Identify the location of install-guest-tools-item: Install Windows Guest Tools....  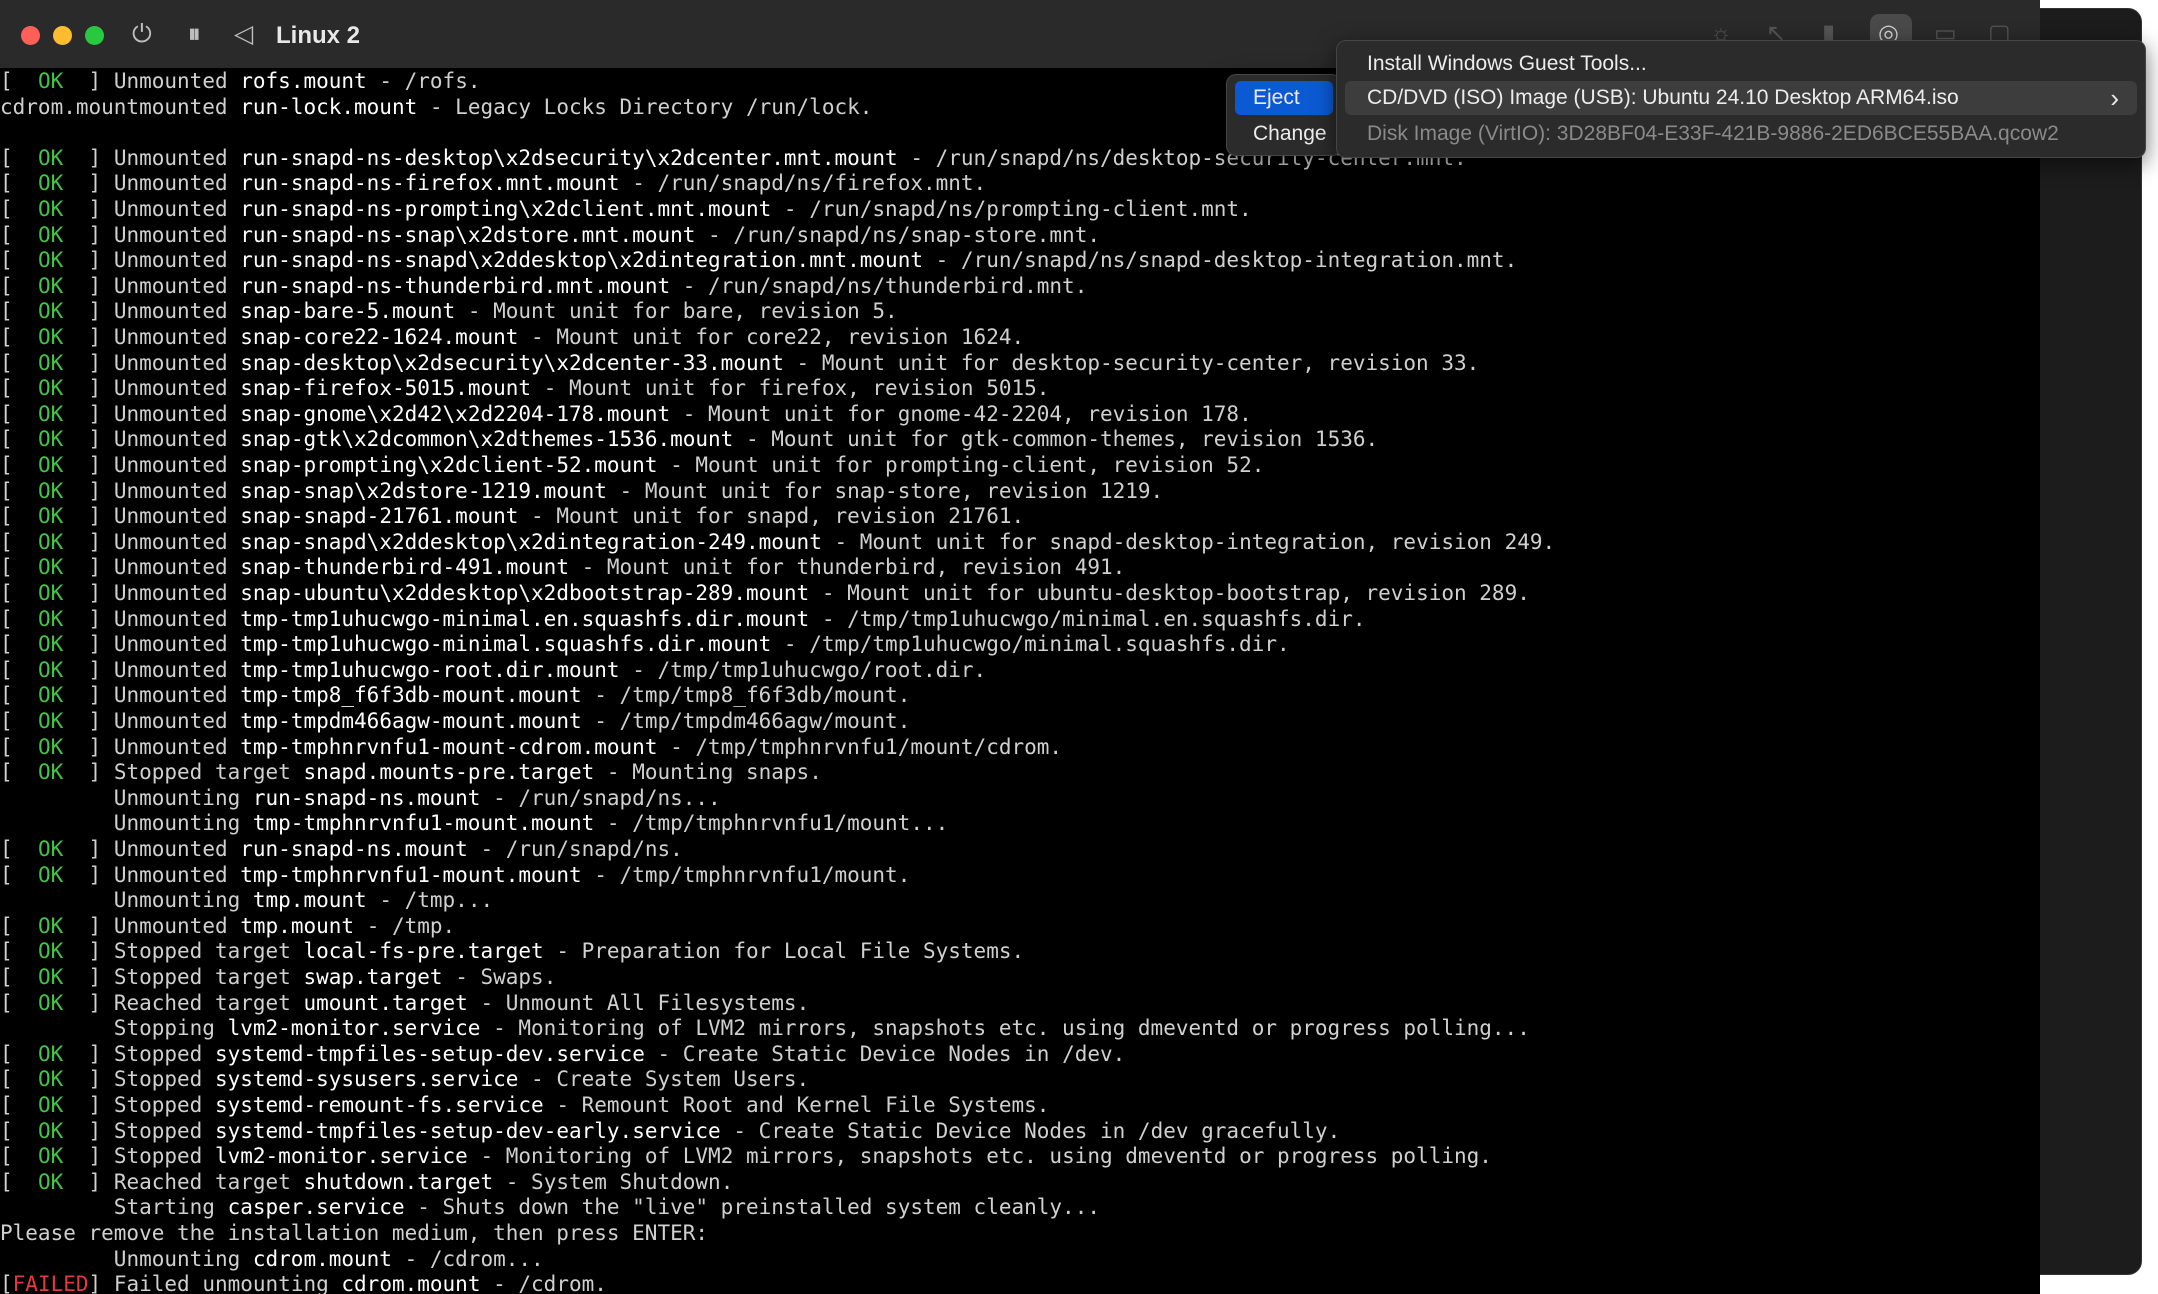
(1741, 64).